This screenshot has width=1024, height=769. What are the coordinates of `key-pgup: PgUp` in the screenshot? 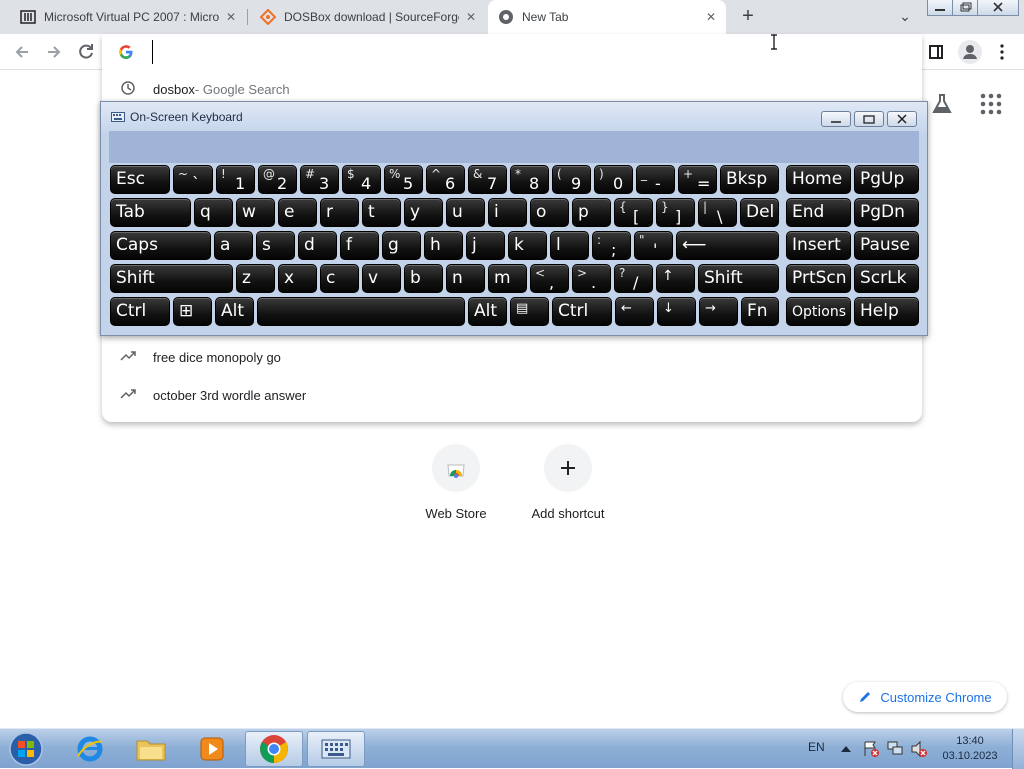 It's located at (886, 179).